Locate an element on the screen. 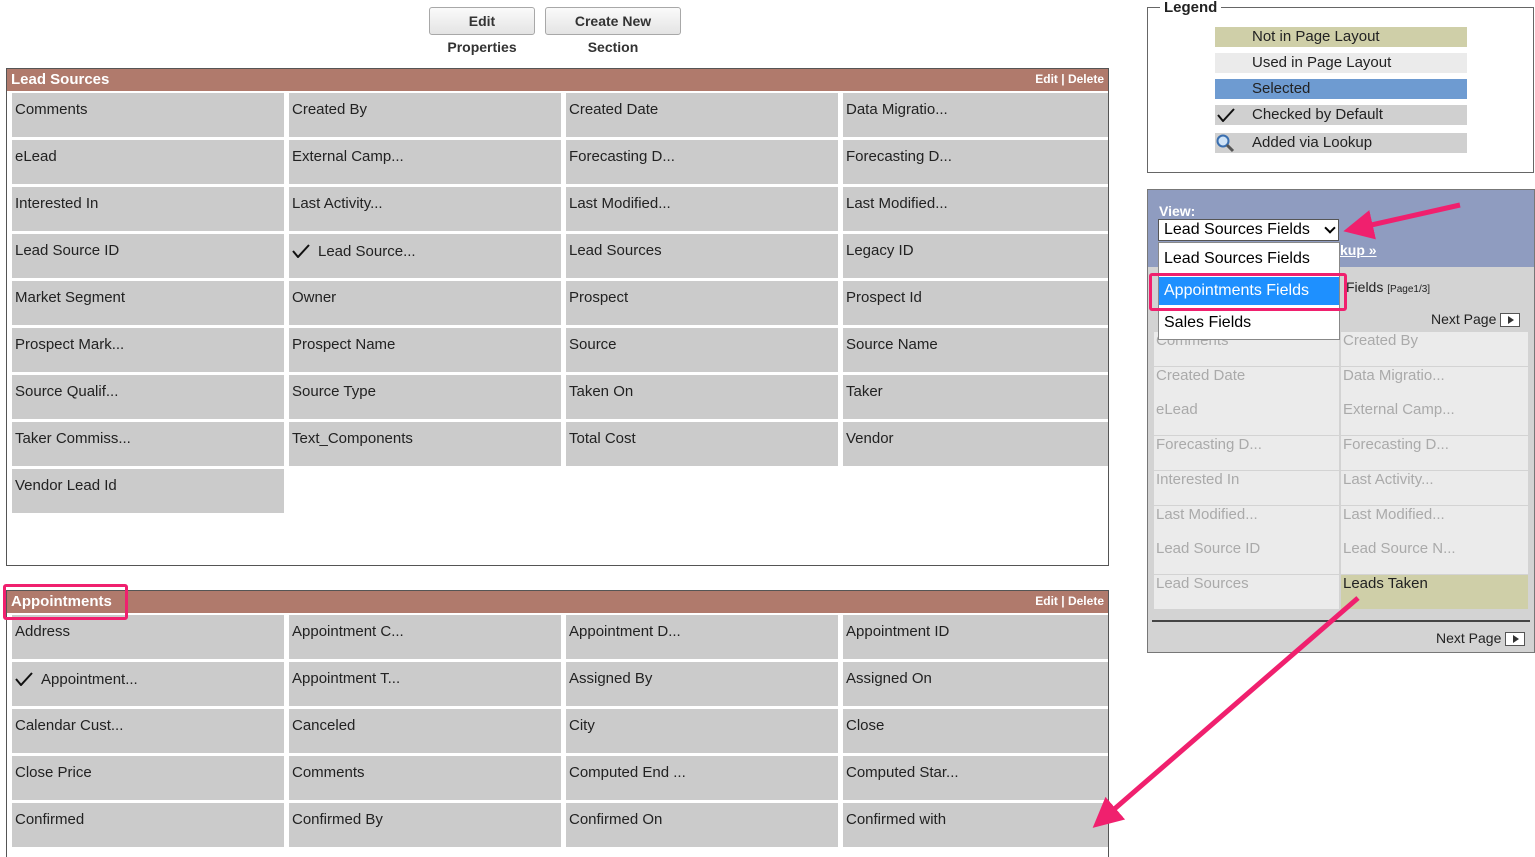  quick-lookup-link: kup » is located at coordinates (1358, 250).